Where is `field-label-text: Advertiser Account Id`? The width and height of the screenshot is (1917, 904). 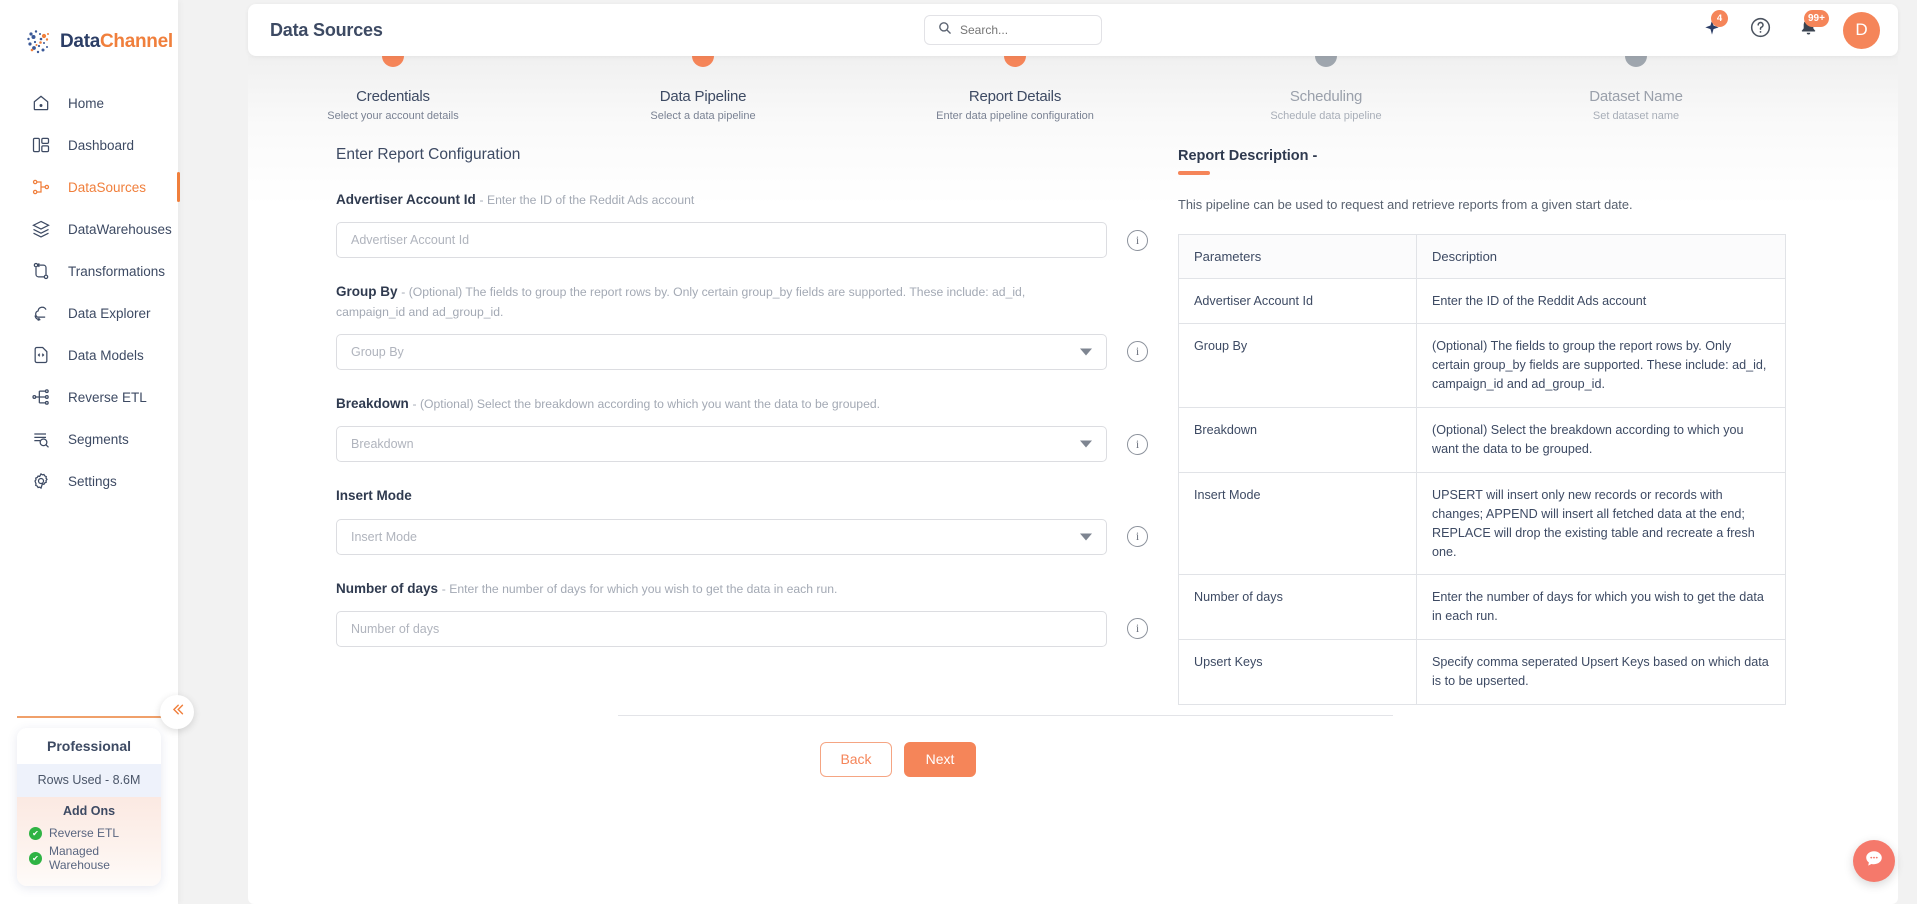 field-label-text: Advertiser Account Id is located at coordinates (406, 199).